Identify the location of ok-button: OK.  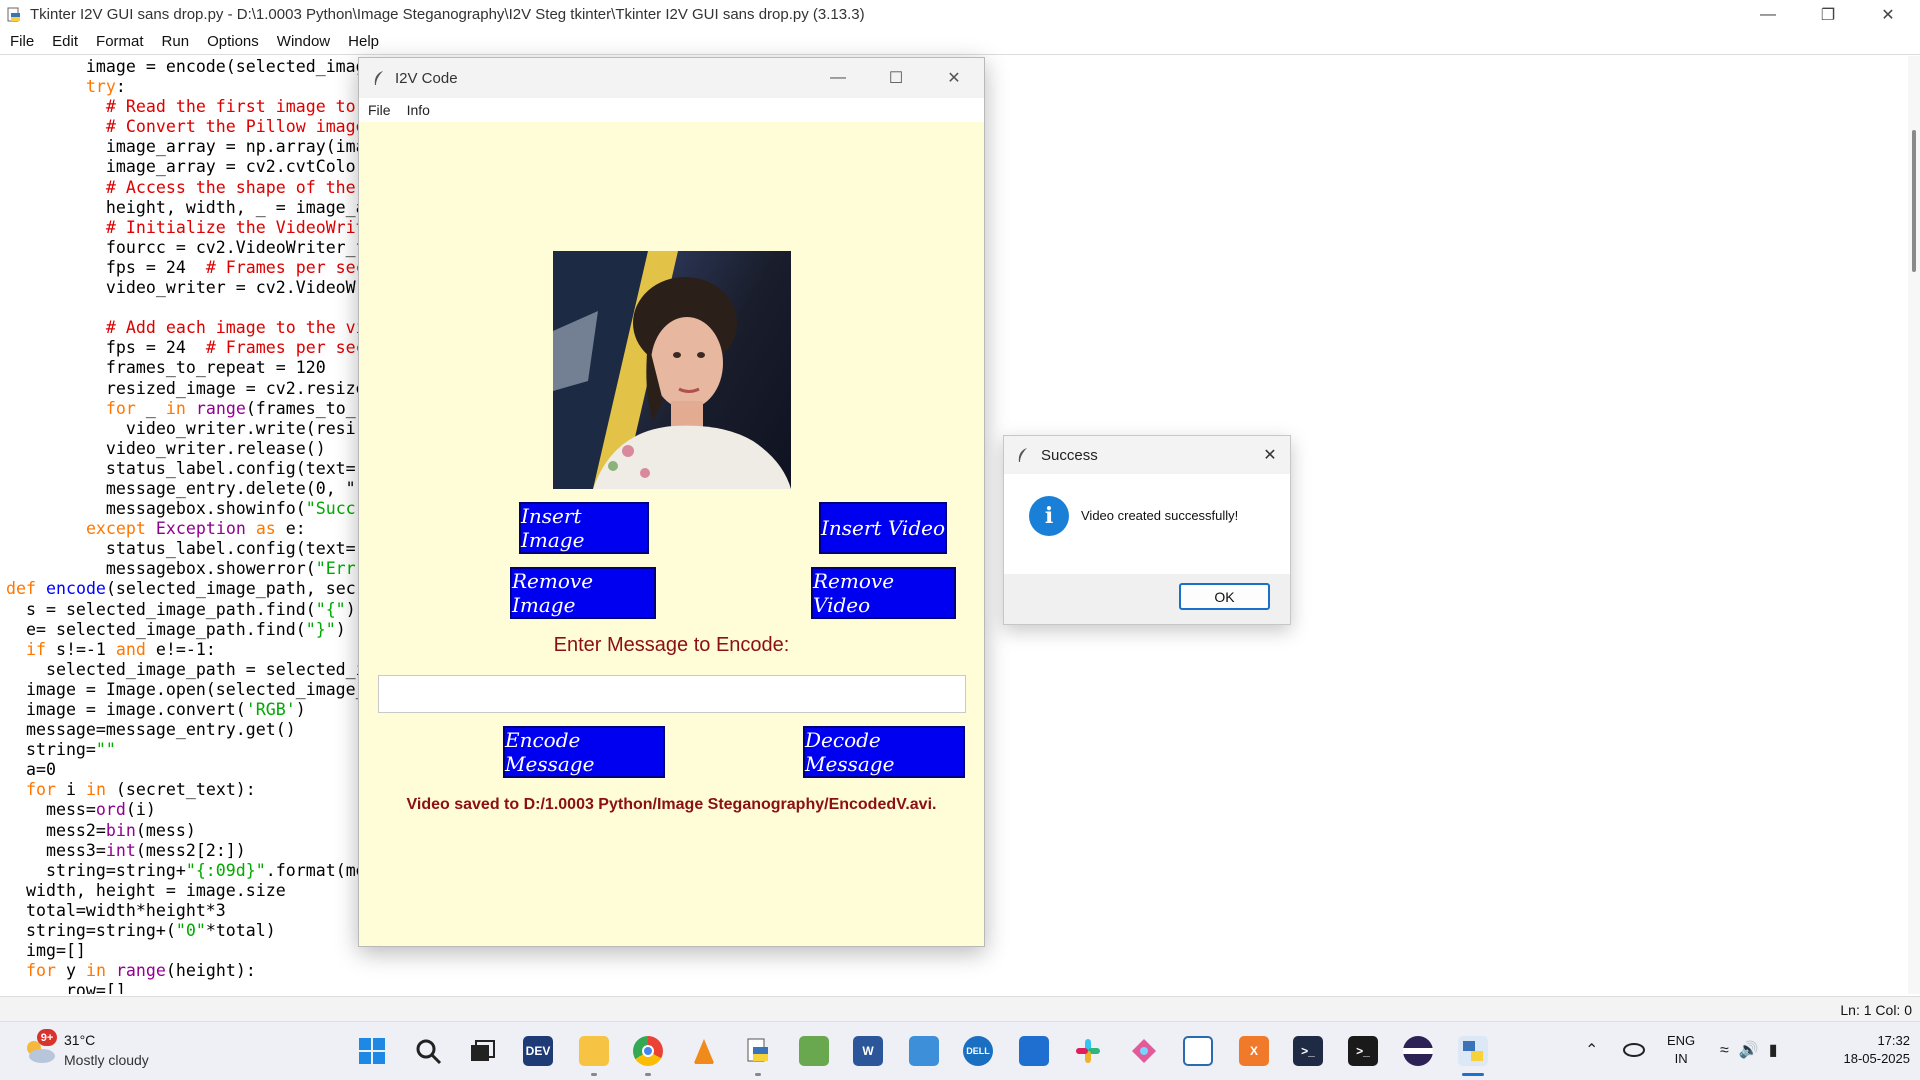
(1224, 596).